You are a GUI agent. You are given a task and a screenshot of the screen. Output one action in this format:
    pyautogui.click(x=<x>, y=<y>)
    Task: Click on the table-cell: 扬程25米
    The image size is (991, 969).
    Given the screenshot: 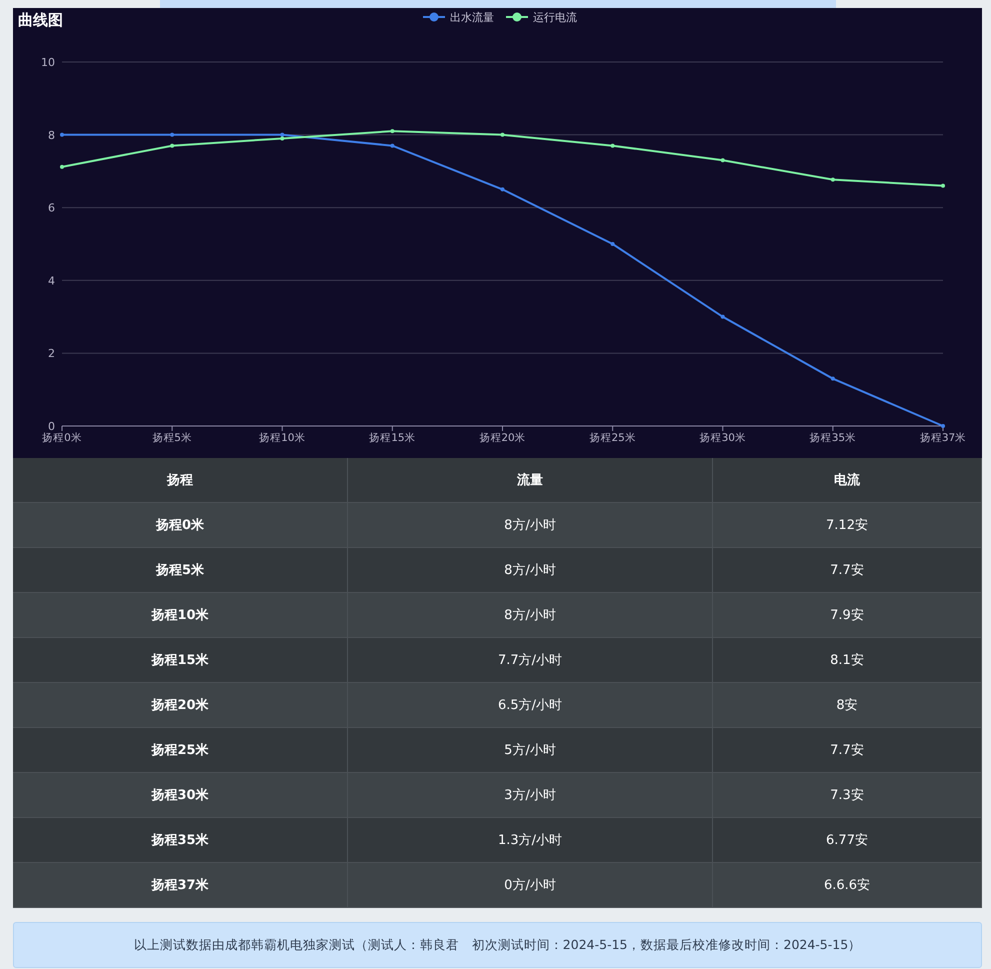 What is the action you would take?
    pyautogui.click(x=180, y=750)
    